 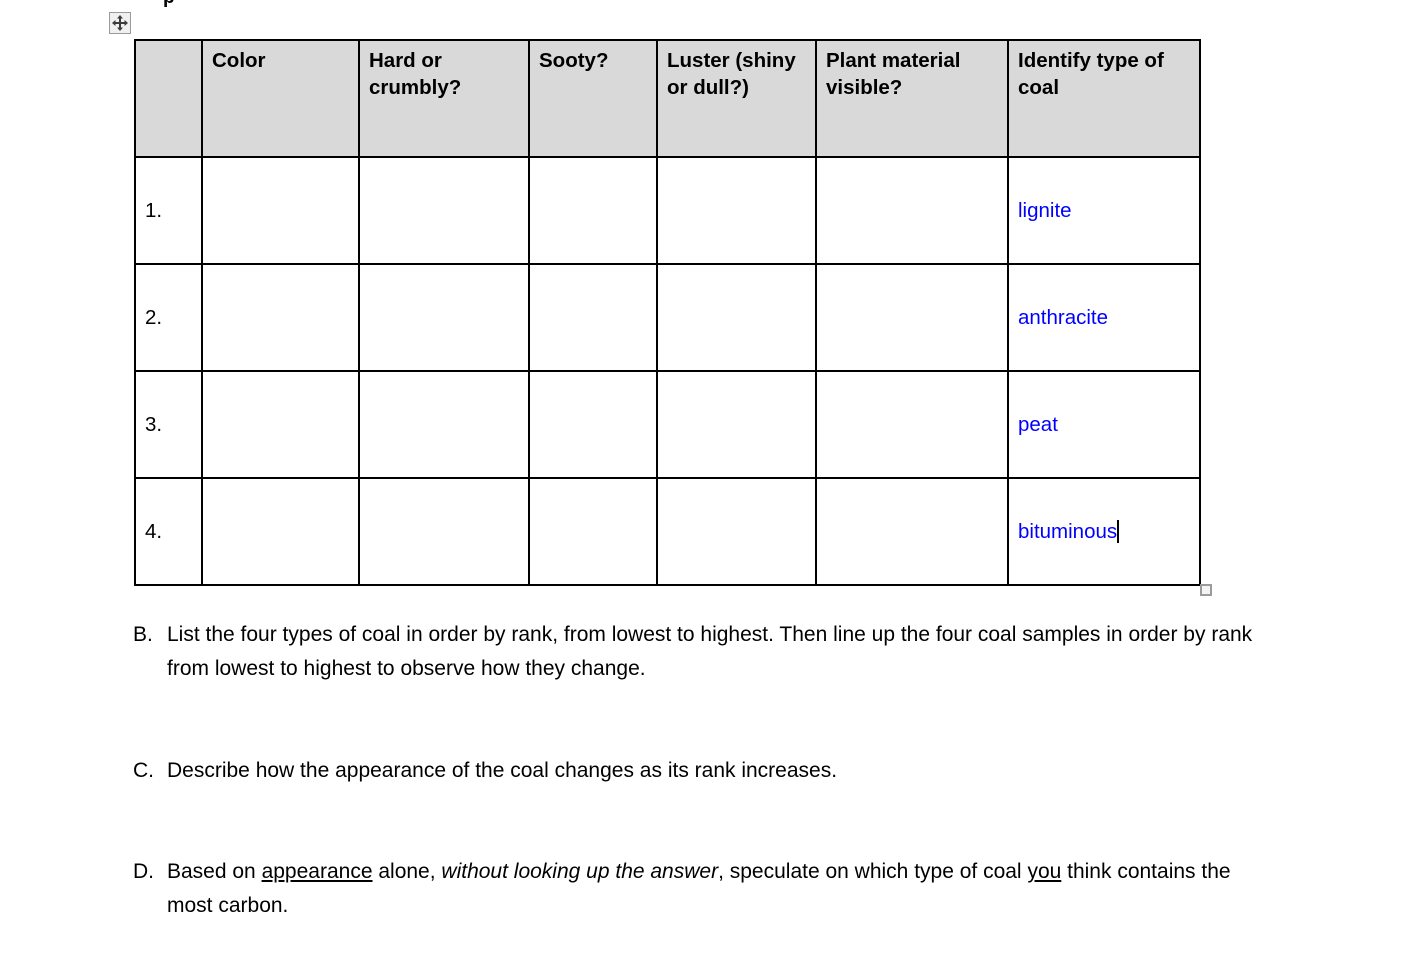 What do you see at coordinates (143, 771) in the screenshot?
I see `question-label-c: C.` at bounding box center [143, 771].